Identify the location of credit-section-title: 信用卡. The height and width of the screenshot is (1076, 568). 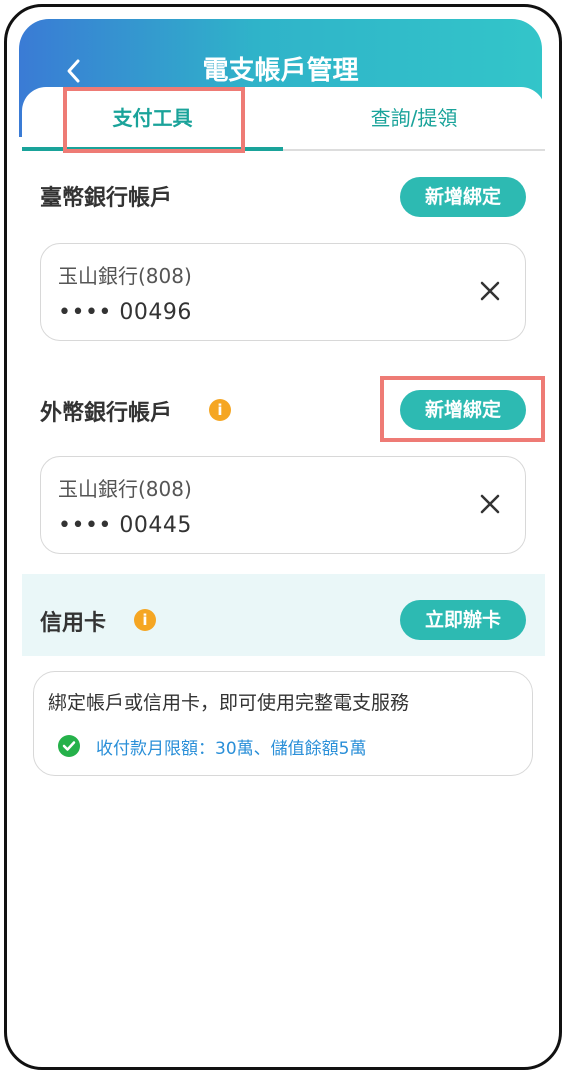
(73, 623).